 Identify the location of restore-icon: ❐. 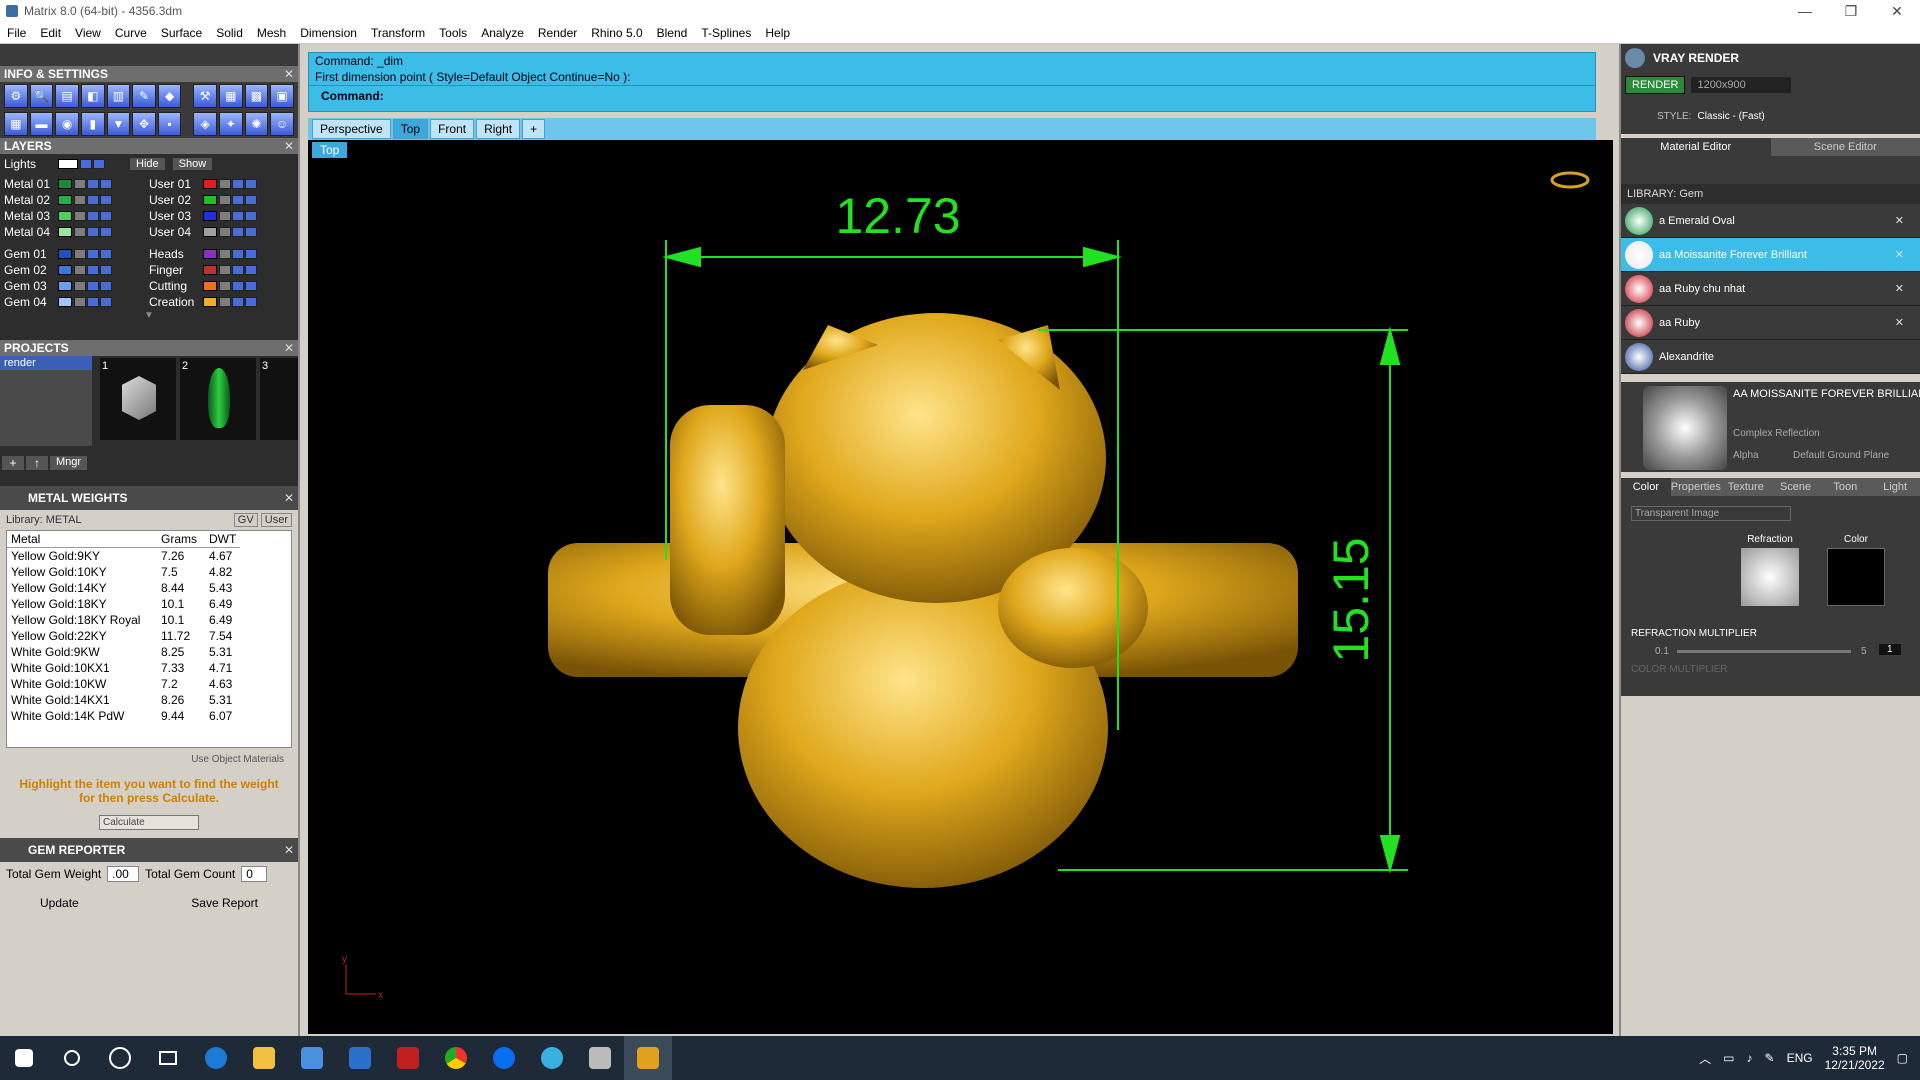
(1851, 11).